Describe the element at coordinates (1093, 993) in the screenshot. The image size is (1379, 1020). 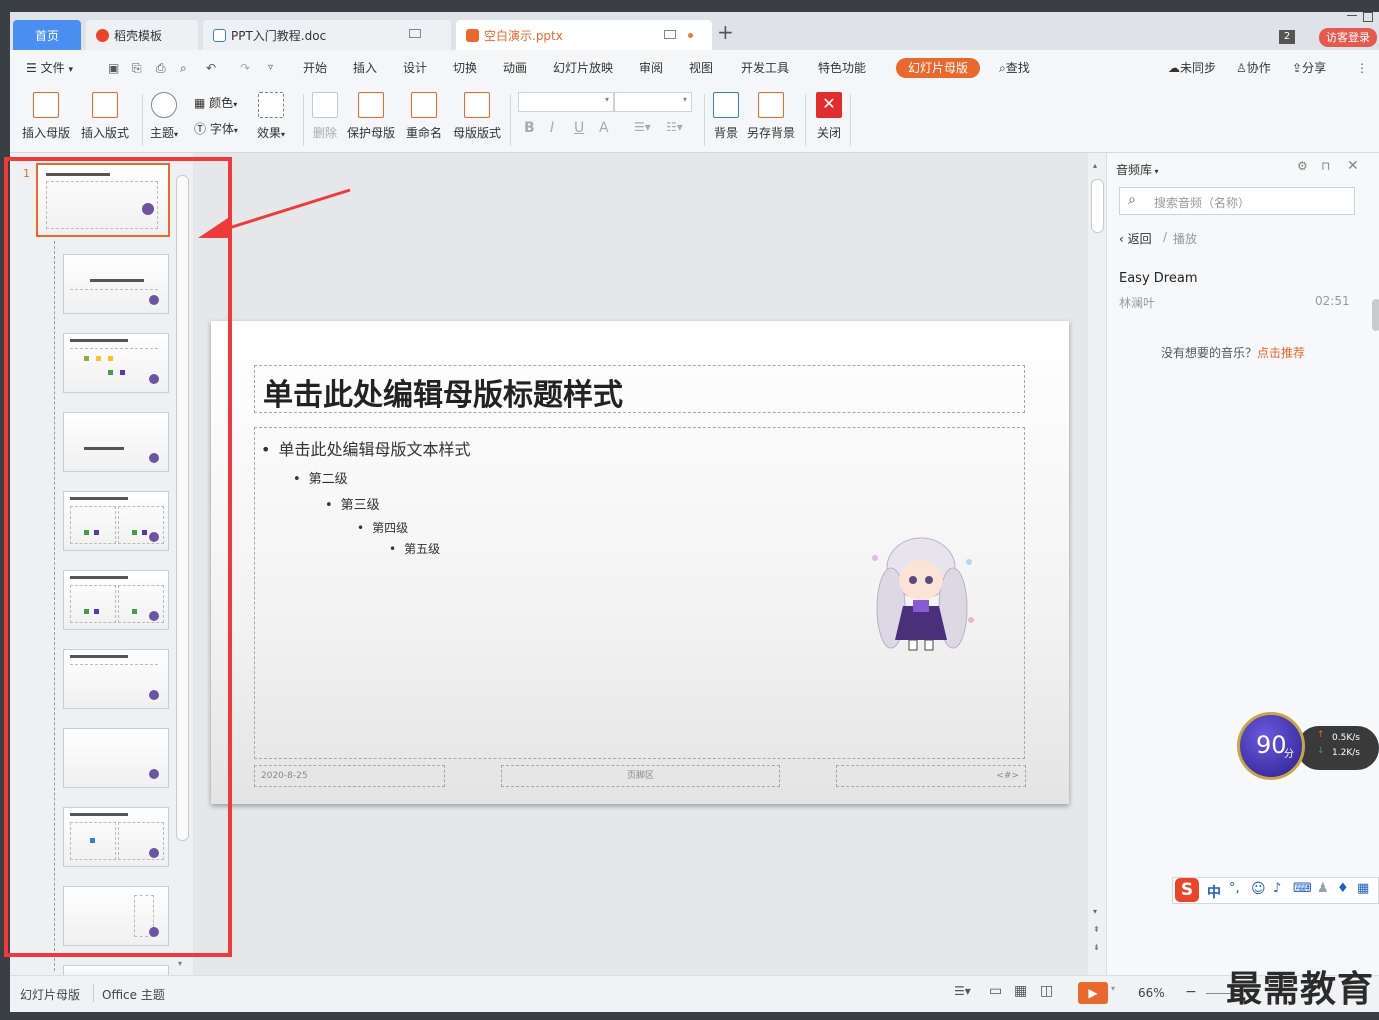
I see `play-slideshow-button: ▶` at that location.